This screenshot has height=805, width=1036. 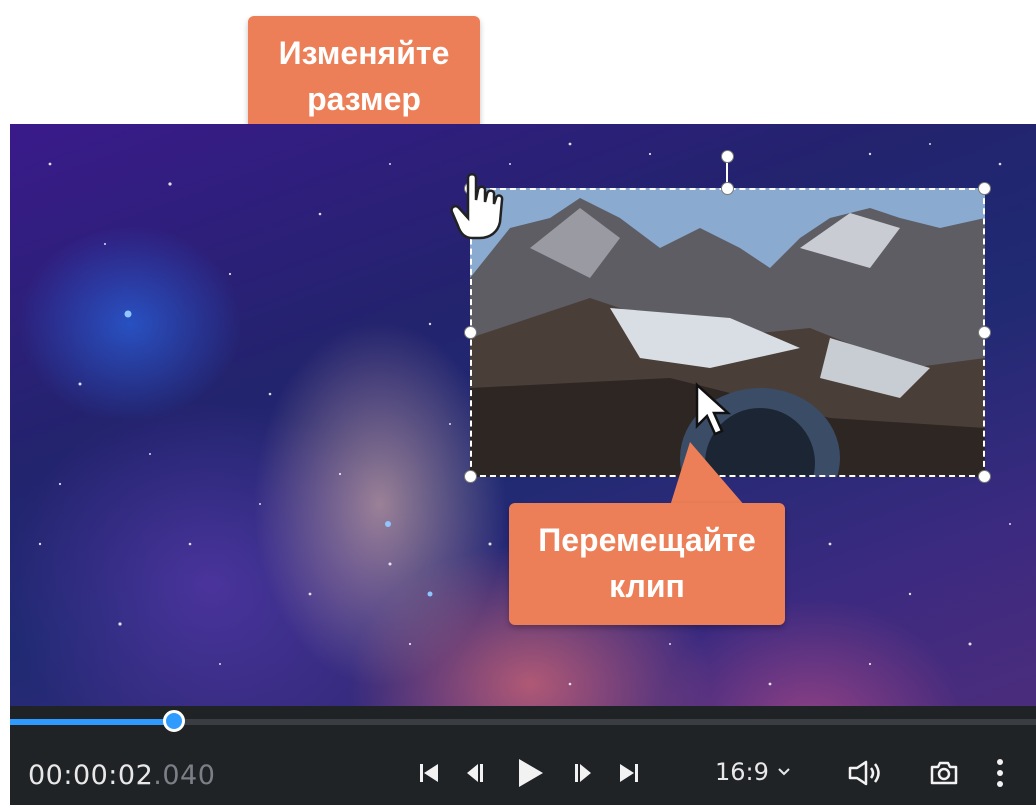 I want to click on previous-frame-icon, so click(x=475, y=773).